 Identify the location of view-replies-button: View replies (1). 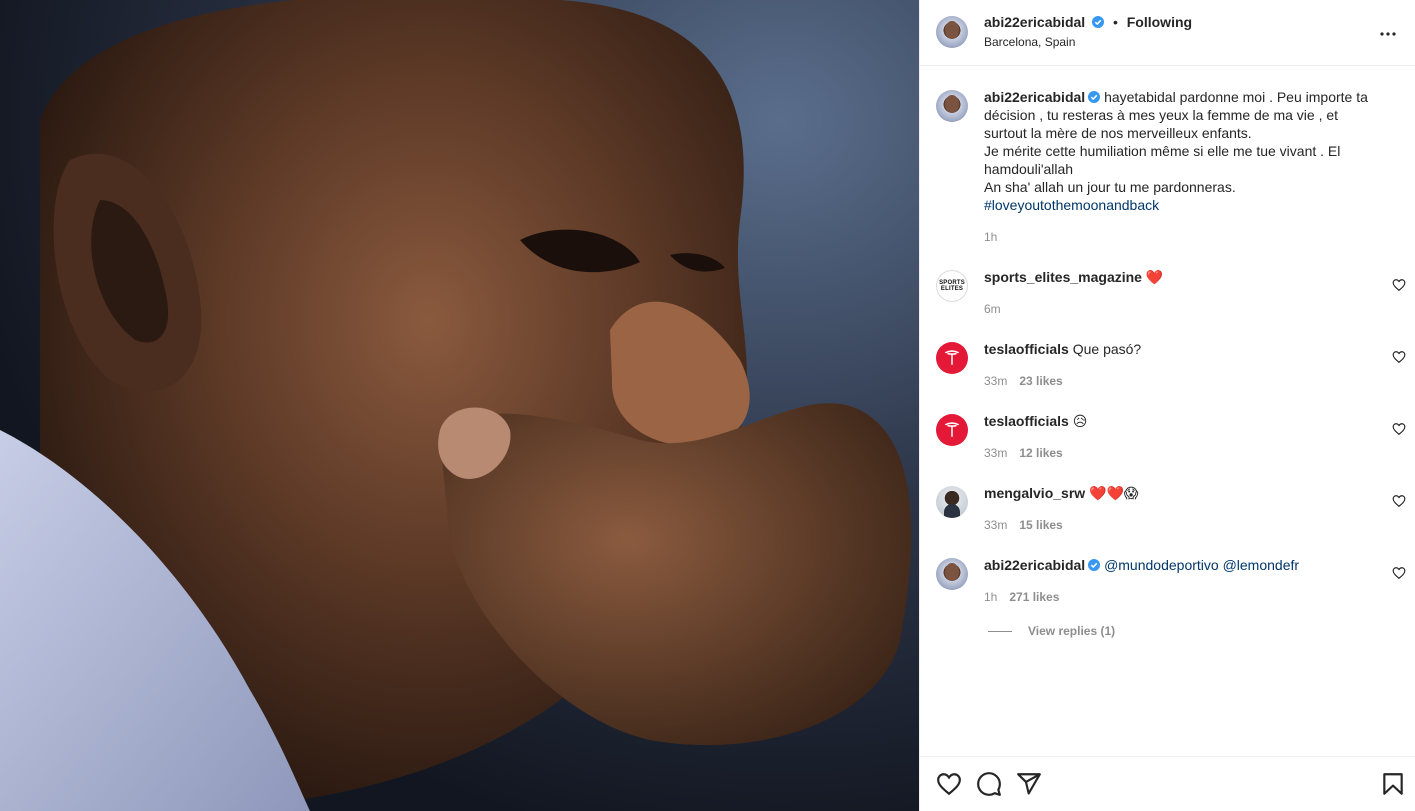
(1051, 631).